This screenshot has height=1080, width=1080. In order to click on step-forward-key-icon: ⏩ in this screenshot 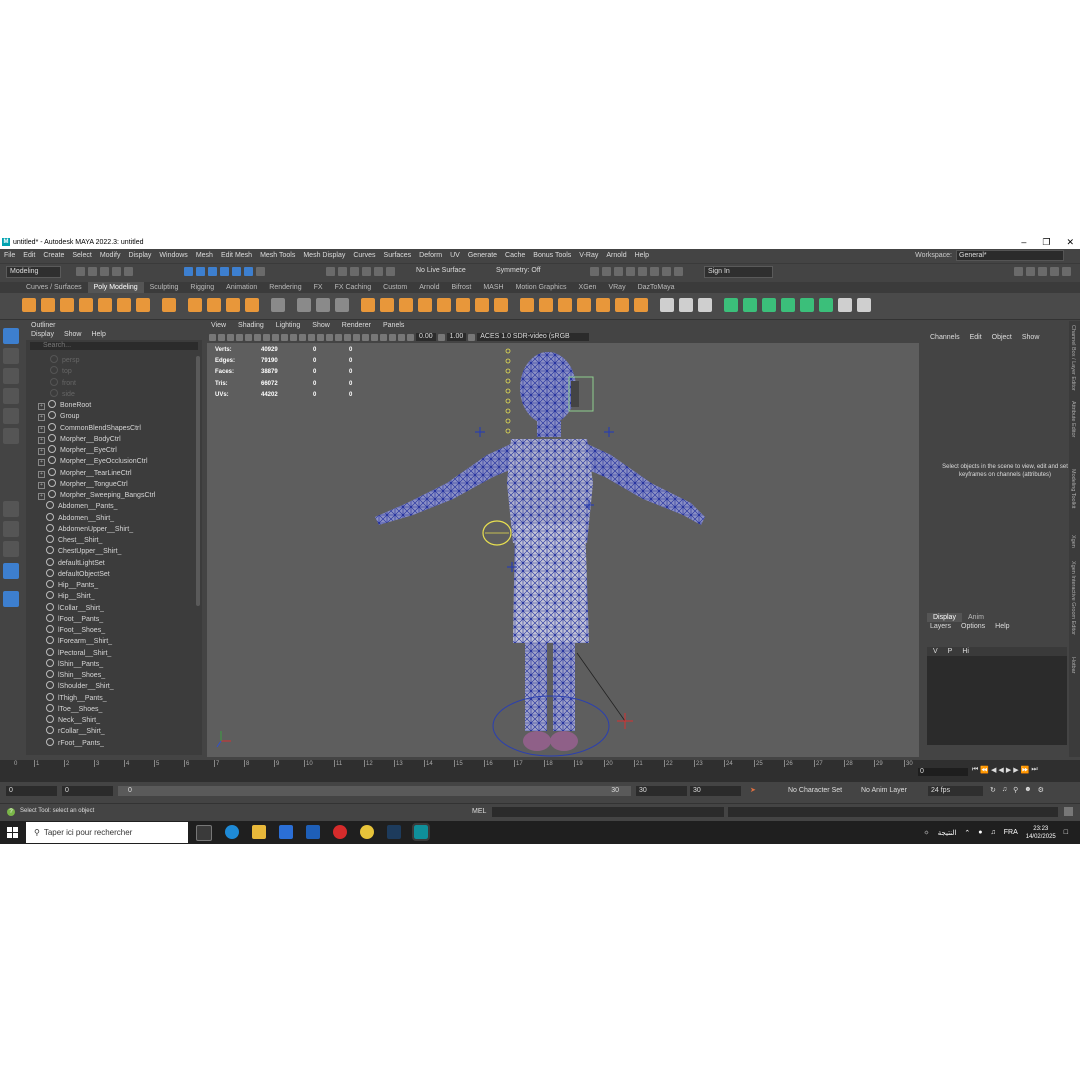, I will do `click(1025, 770)`.